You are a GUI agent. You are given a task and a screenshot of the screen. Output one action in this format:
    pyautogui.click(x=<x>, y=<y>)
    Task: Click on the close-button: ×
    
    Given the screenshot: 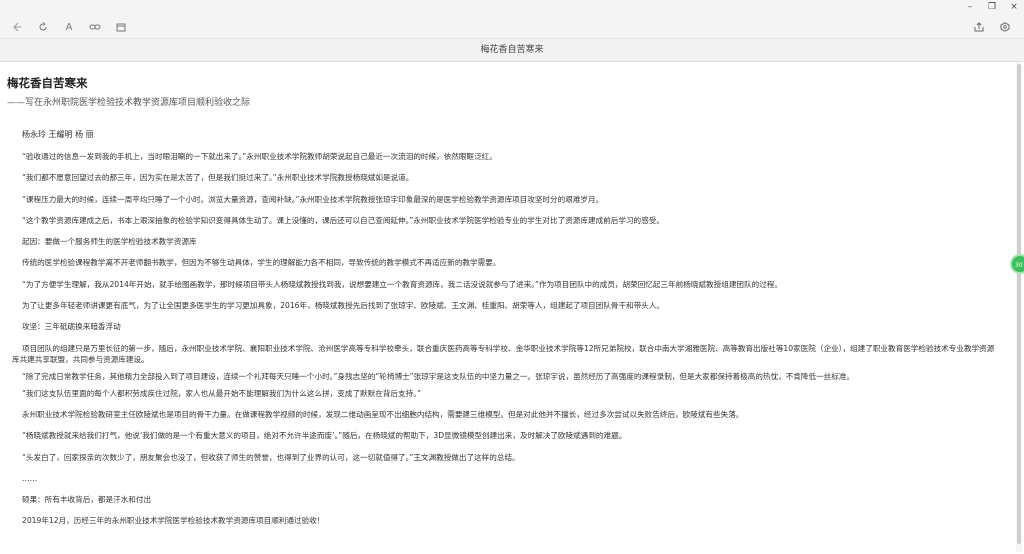 What is the action you would take?
    pyautogui.click(x=1014, y=7)
    